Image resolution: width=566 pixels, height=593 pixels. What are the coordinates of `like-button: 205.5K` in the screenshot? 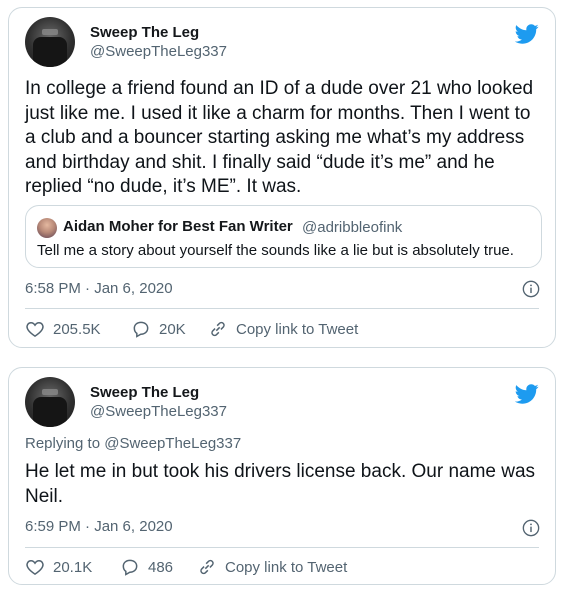 It's located at (63, 329).